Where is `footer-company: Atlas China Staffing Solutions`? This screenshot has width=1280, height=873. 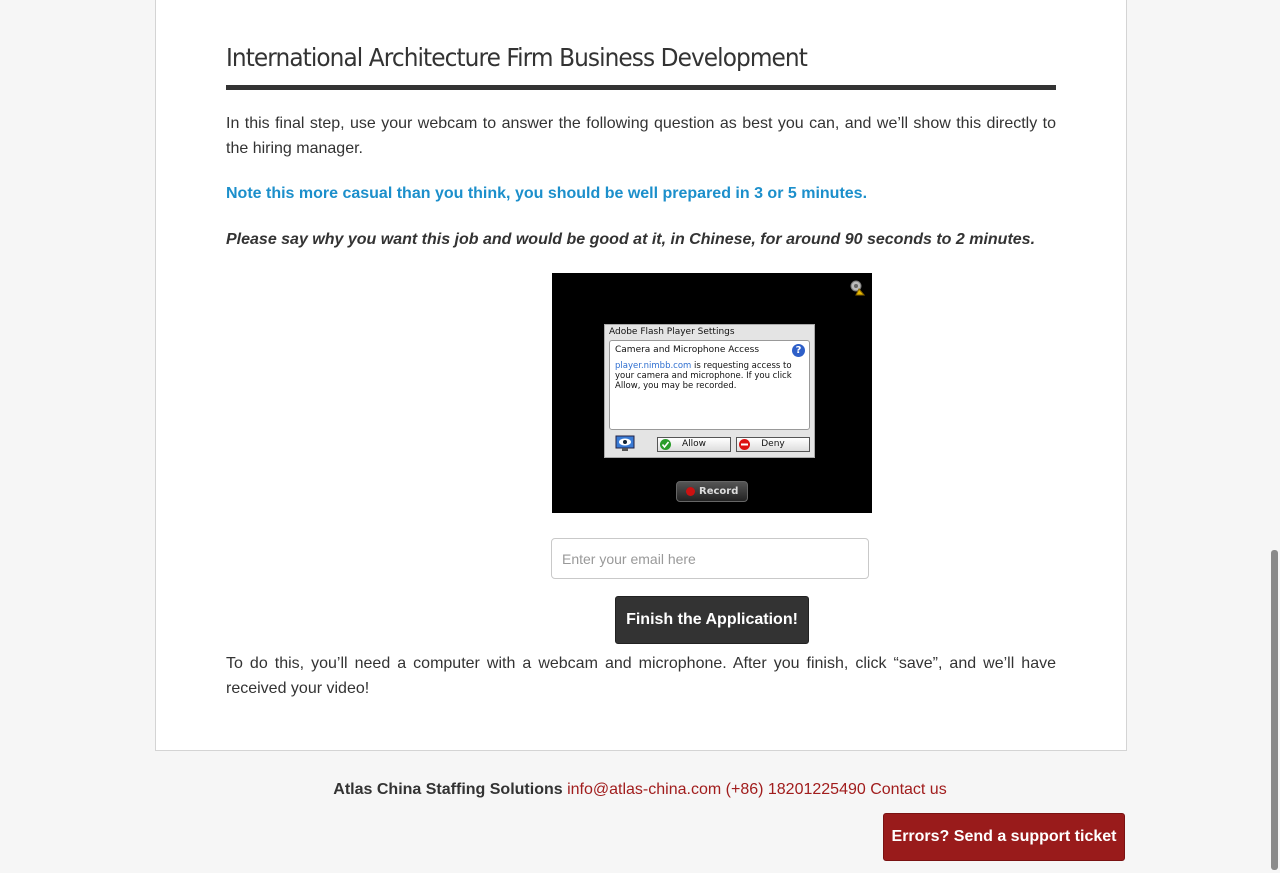 footer-company: Atlas China Staffing Solutions is located at coordinates (448, 789).